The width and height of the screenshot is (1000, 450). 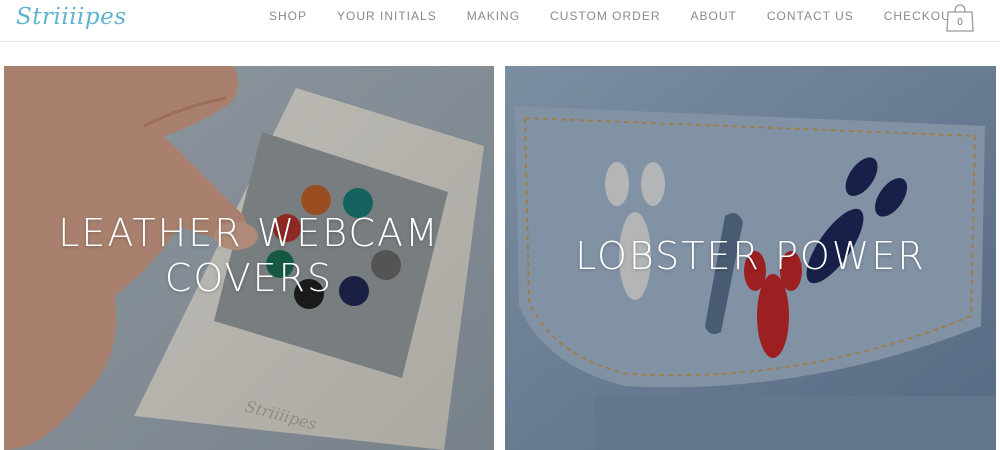 I want to click on cart-count: 0, so click(x=960, y=22).